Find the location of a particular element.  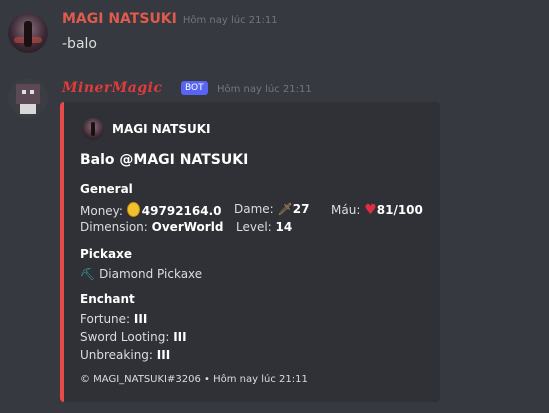

money-value: 49792164.0 is located at coordinates (181, 211).